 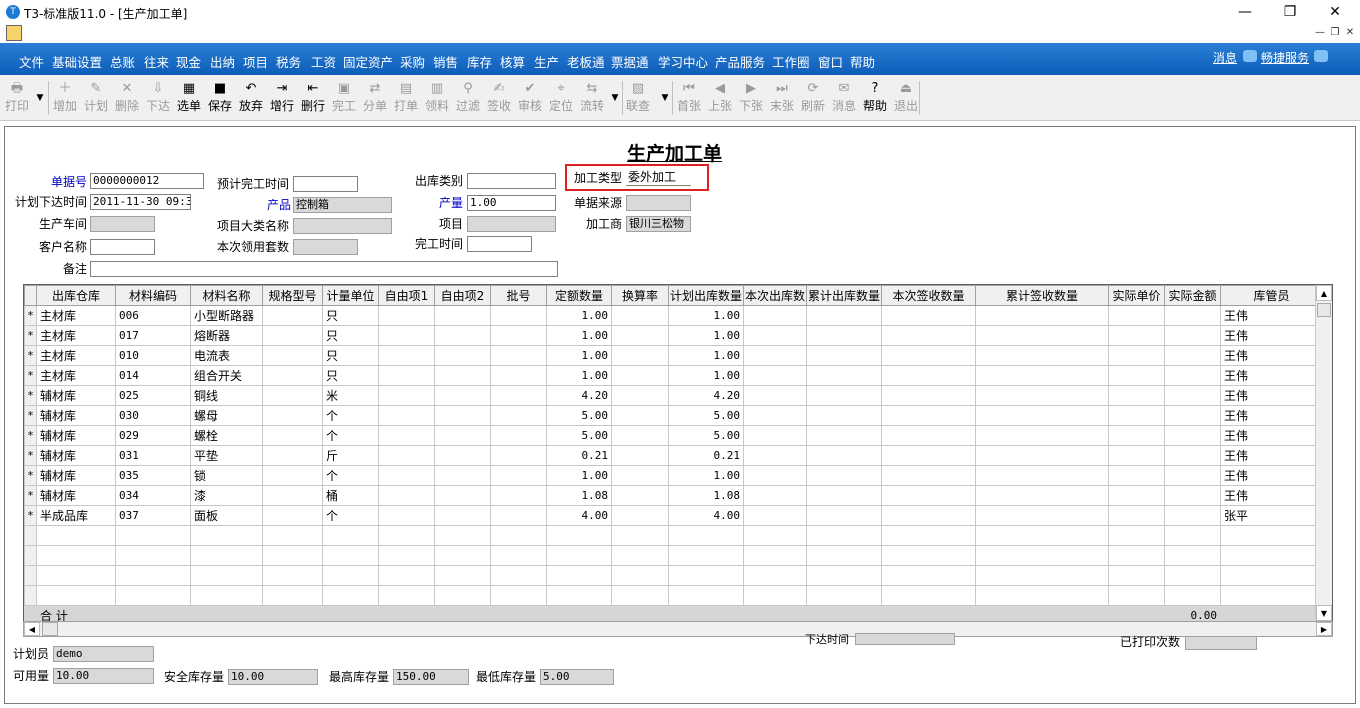 What do you see at coordinates (683, 61) in the screenshot?
I see `menu-item: 学习中心` at bounding box center [683, 61].